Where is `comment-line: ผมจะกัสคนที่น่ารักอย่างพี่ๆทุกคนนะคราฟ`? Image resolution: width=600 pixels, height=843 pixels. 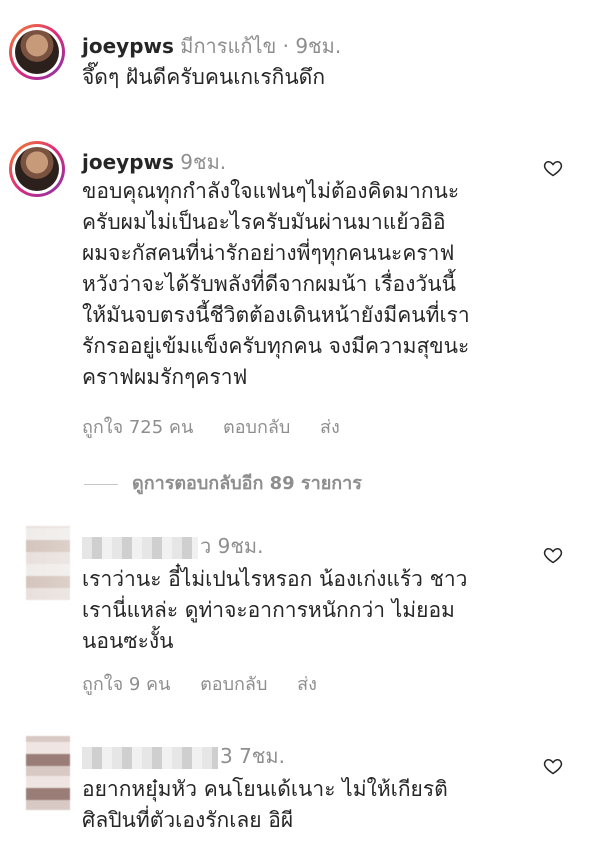 comment-line: ผมจะกัสคนที่น่ารักอย่างพี่ๆทุกคนนะคราฟ is located at coordinates (268, 253).